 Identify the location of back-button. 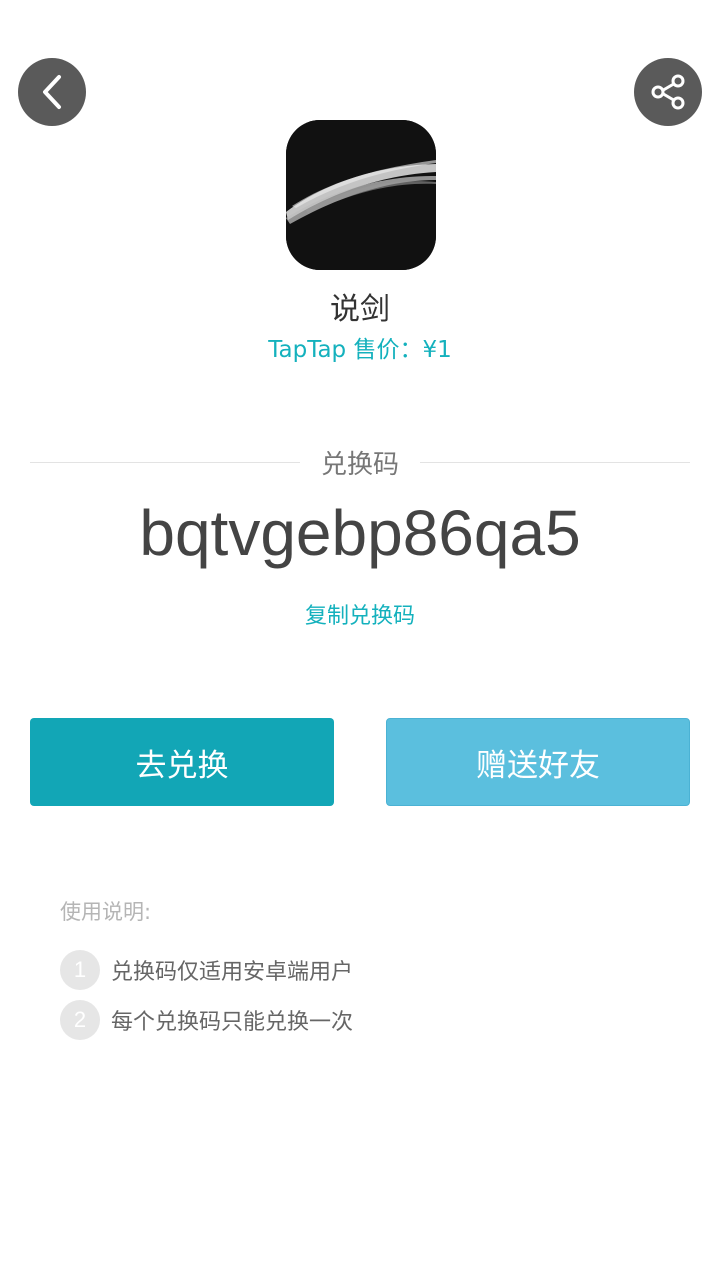
(52, 92).